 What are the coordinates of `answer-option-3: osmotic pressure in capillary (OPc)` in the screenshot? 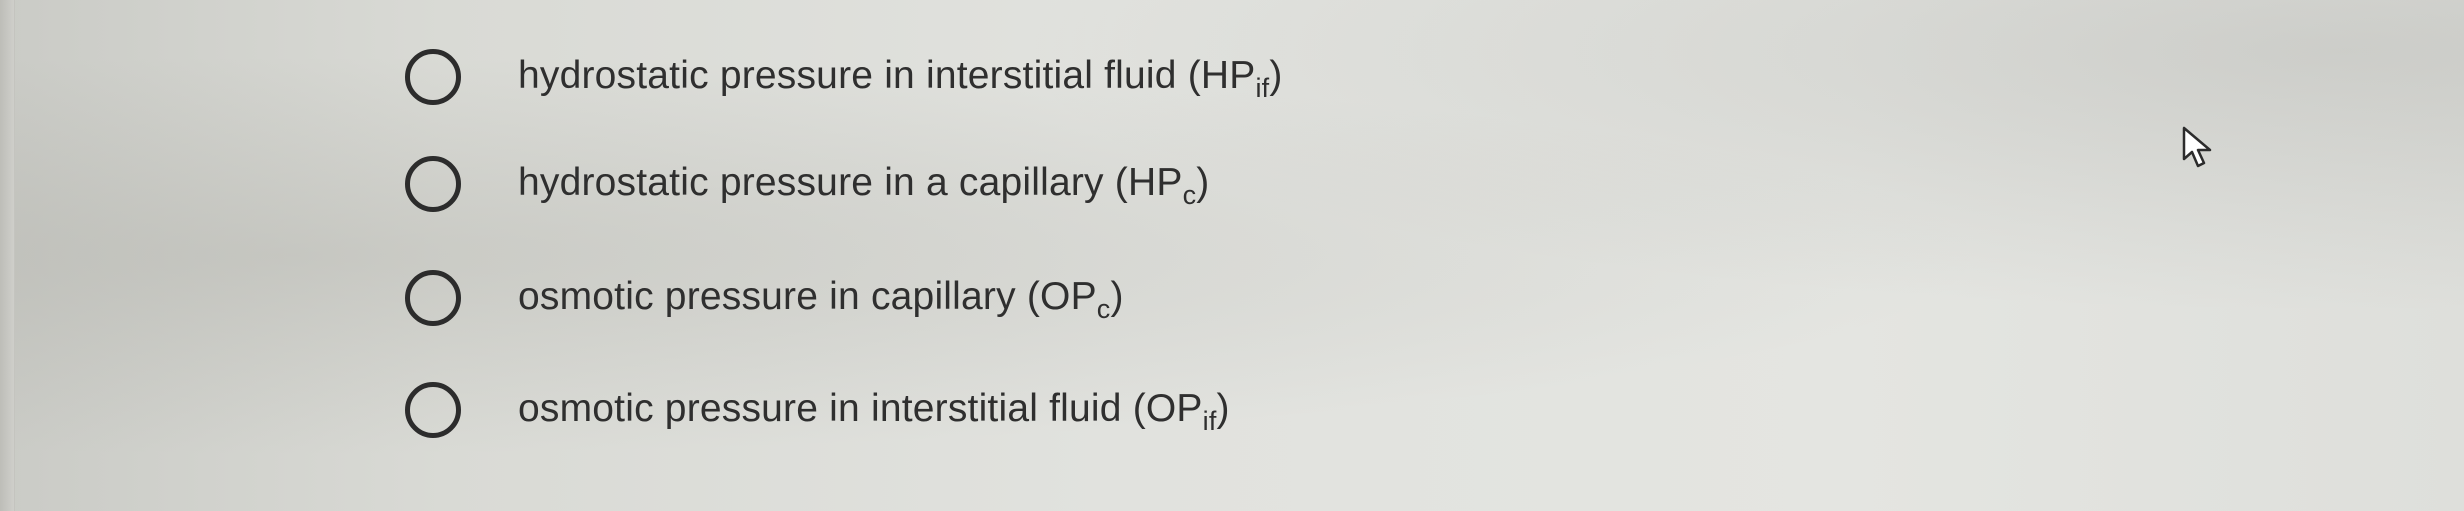 It's located at (955, 301).